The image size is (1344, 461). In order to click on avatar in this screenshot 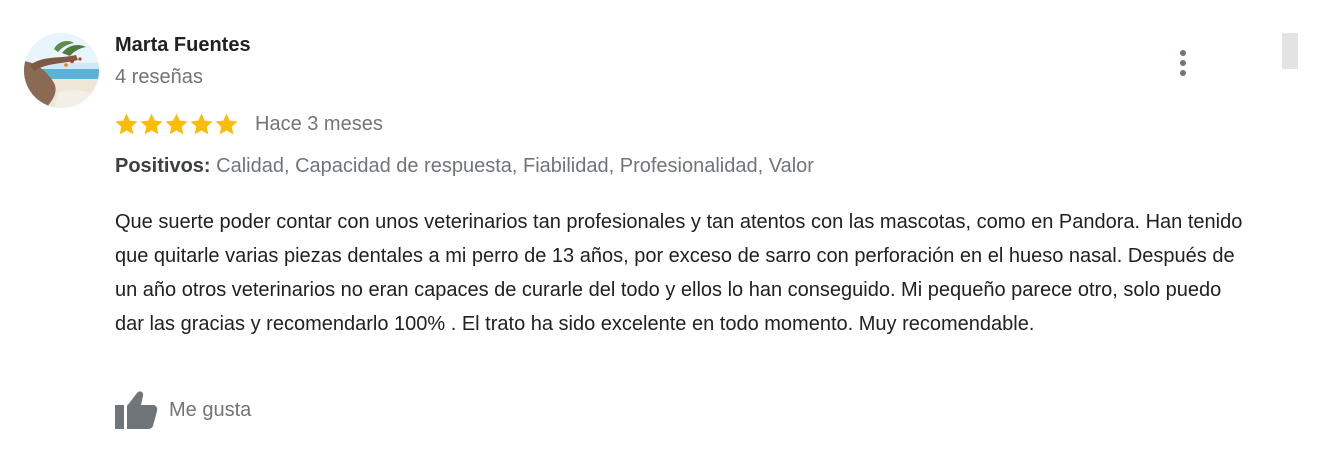, I will do `click(61, 70)`.